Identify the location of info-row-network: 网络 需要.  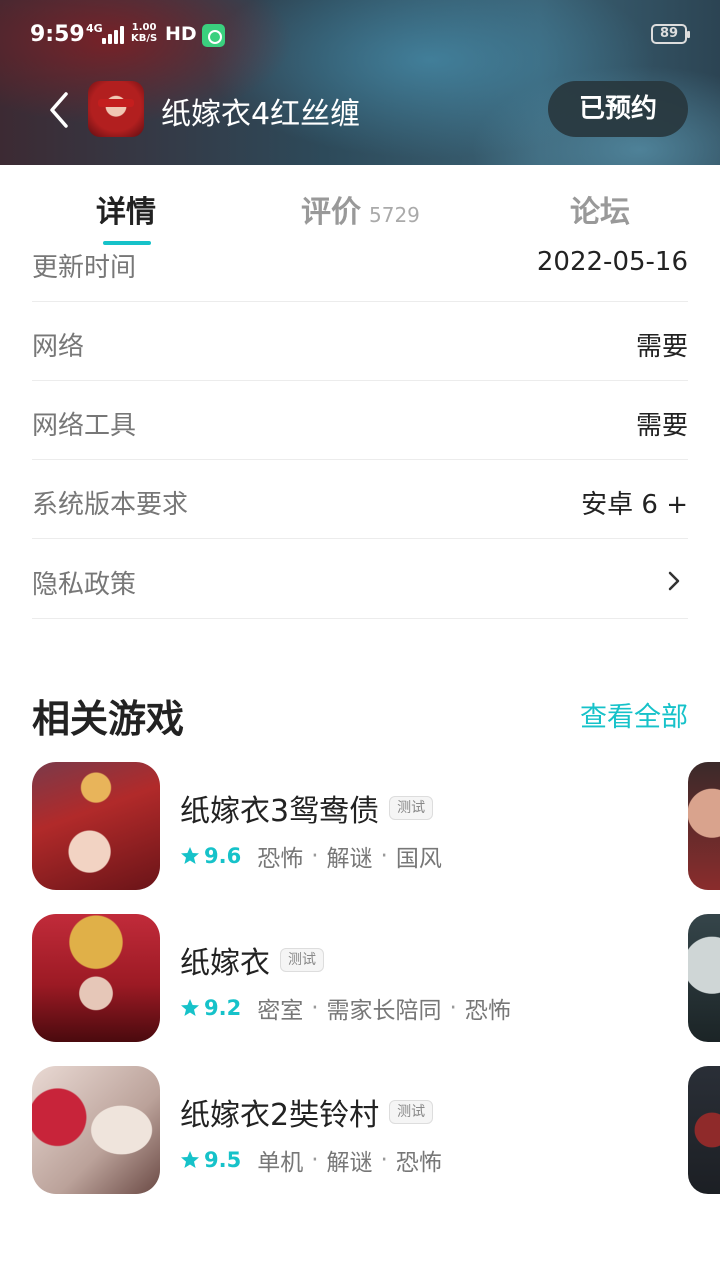
(360, 341).